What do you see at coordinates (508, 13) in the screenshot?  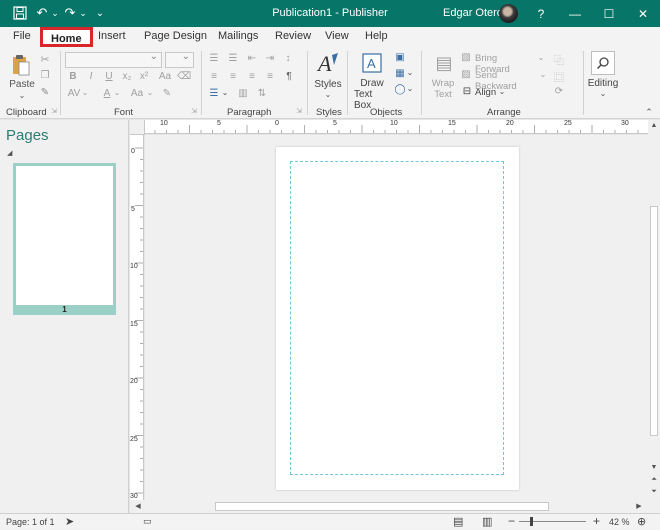 I see `avatar` at bounding box center [508, 13].